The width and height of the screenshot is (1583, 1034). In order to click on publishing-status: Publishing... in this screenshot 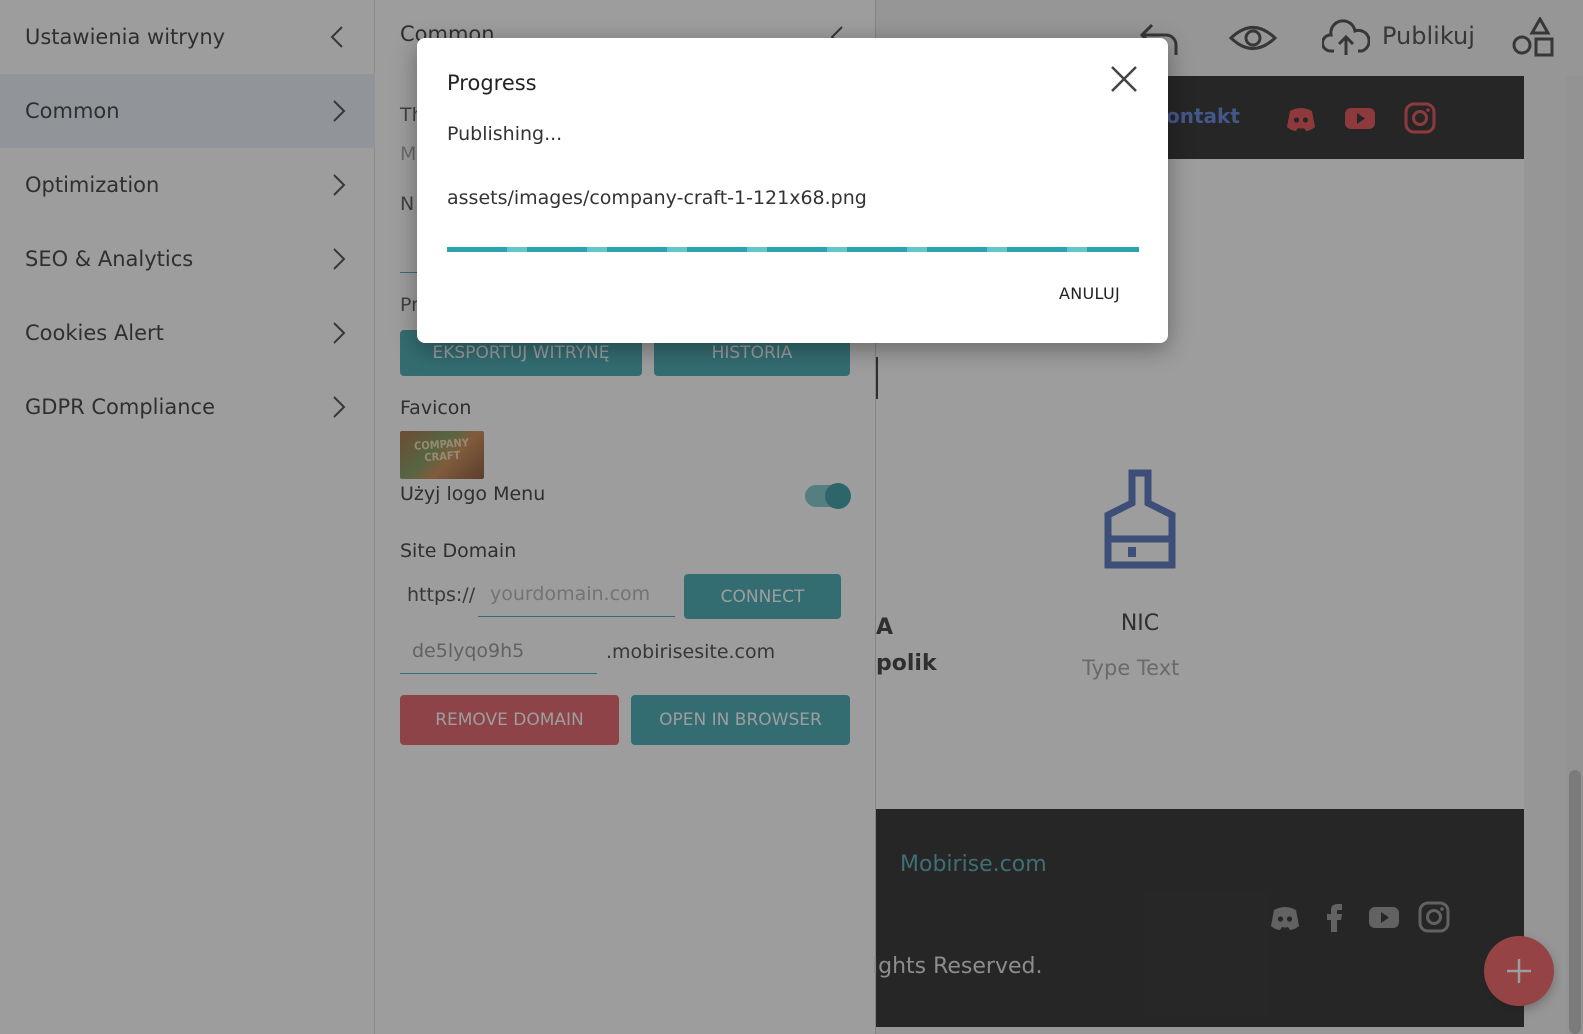, I will do `click(505, 134)`.